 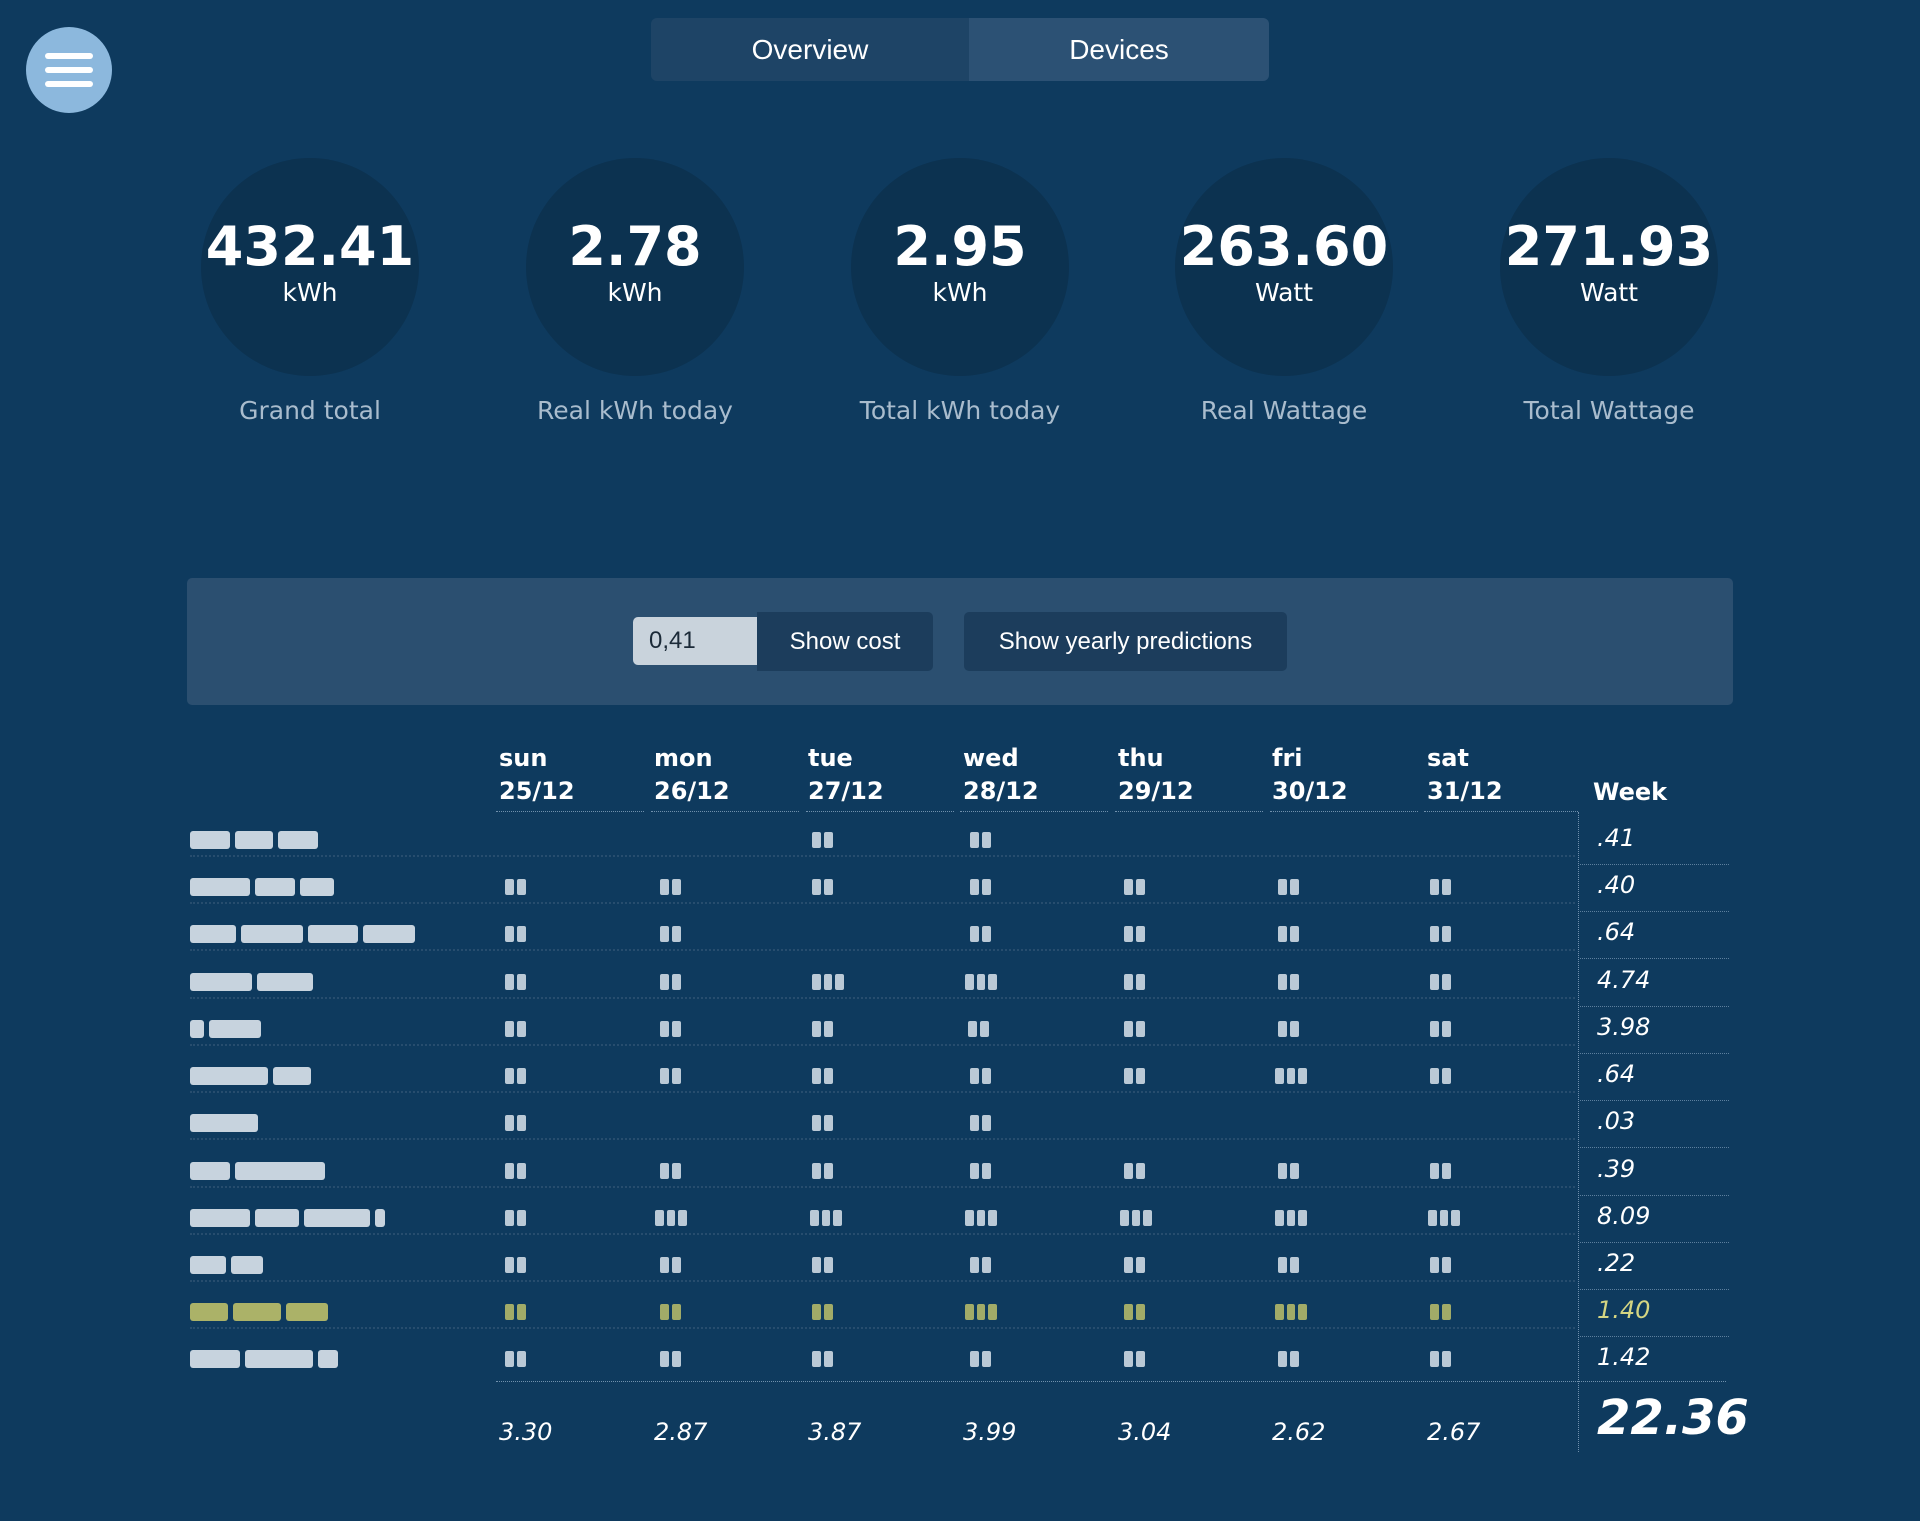 I want to click on day-total-sun: 3.30, so click(x=526, y=1432).